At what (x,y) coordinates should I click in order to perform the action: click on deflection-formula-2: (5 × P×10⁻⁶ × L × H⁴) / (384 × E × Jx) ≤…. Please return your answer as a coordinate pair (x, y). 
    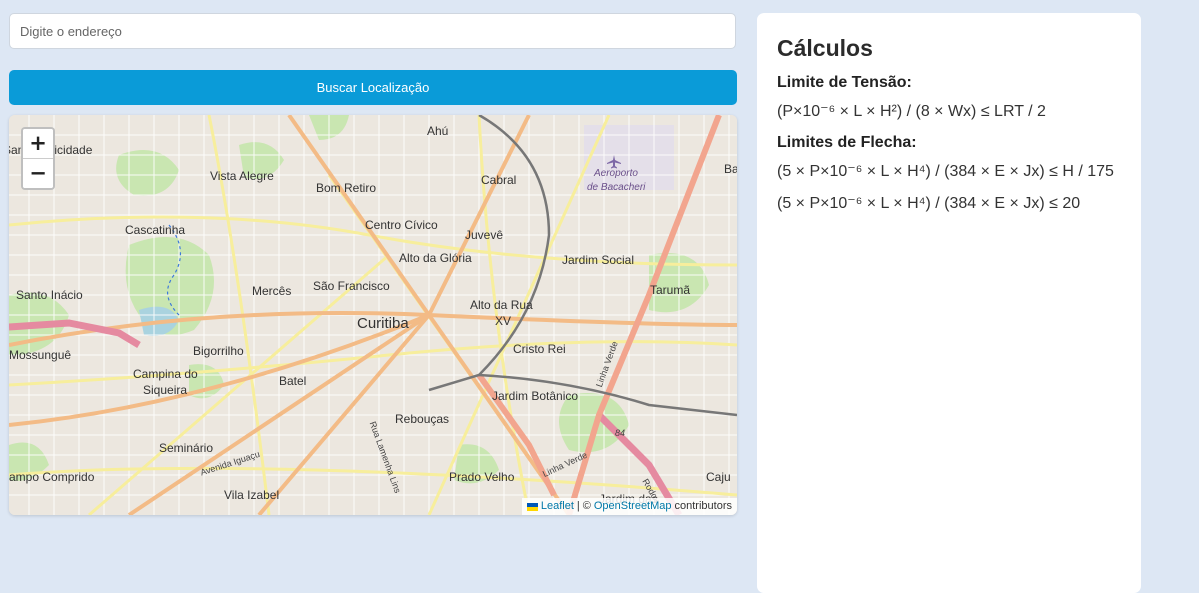
    Looking at the image, I should click on (929, 203).